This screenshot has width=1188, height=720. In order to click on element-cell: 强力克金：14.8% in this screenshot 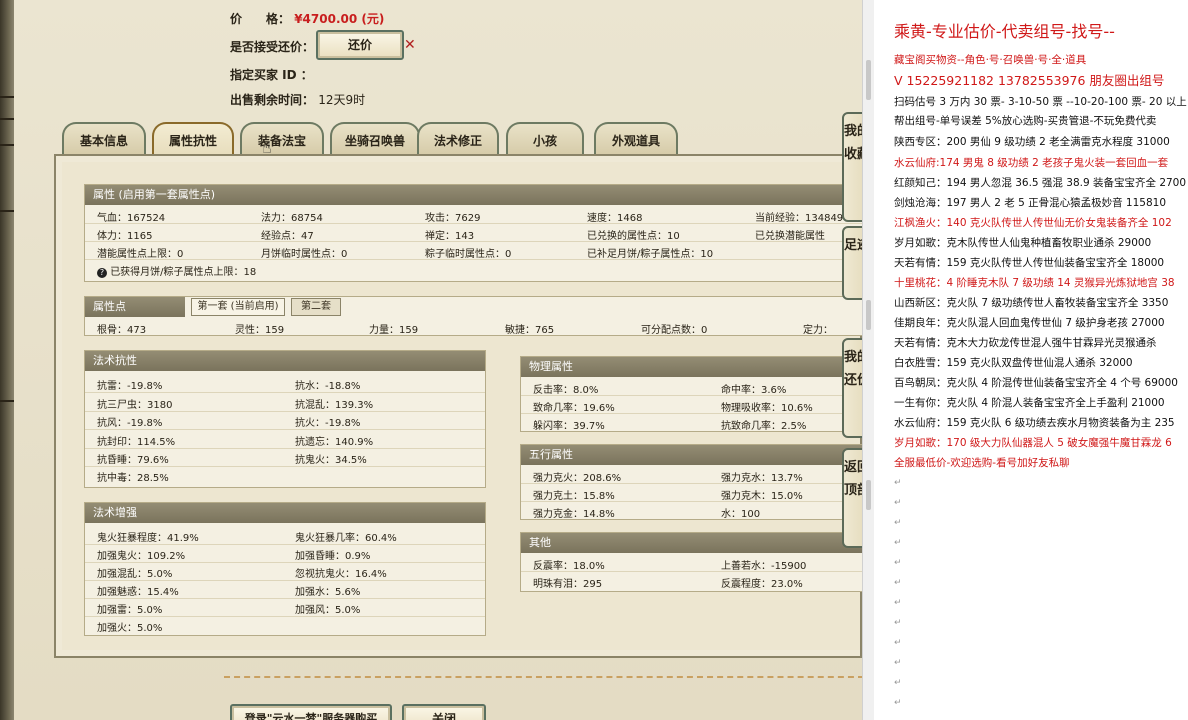, I will do `click(574, 514)`.